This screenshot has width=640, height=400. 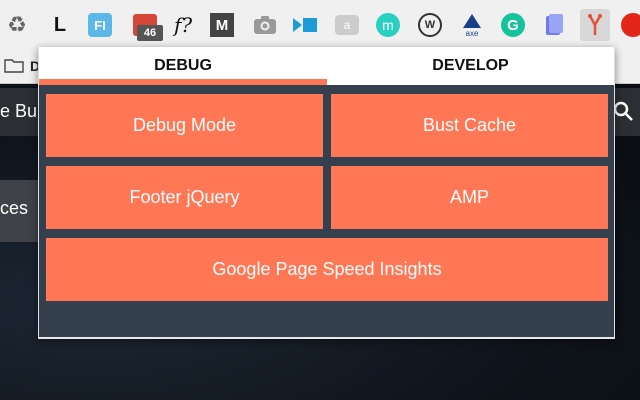 What do you see at coordinates (184, 197) in the screenshot?
I see `footer-jquery-button: Footer jQuery` at bounding box center [184, 197].